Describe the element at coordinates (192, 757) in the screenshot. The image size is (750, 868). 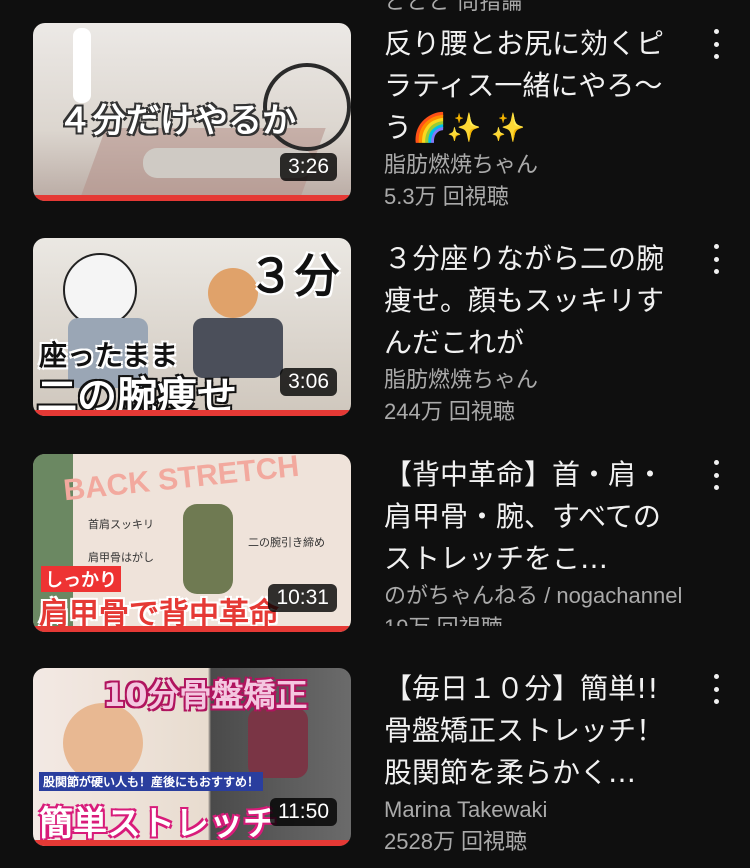
I see `video-thumbnail: 10分骨盤矯正 股関節が硬い人も！産後にもおすすめ！ 簡単ストレッチ 11:50` at that location.